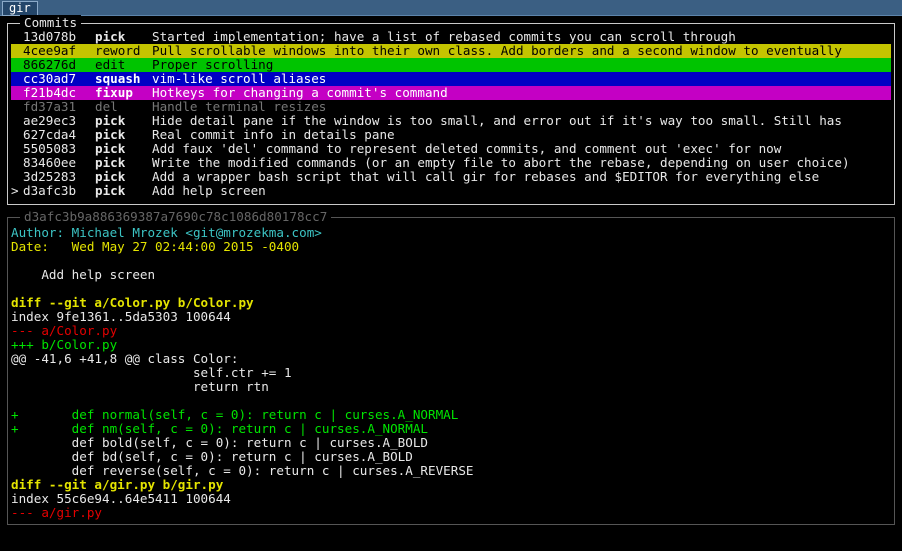 The height and width of the screenshot is (551, 902). Describe the element at coordinates (50, 149) in the screenshot. I see `commit-hash: 5505083` at that location.